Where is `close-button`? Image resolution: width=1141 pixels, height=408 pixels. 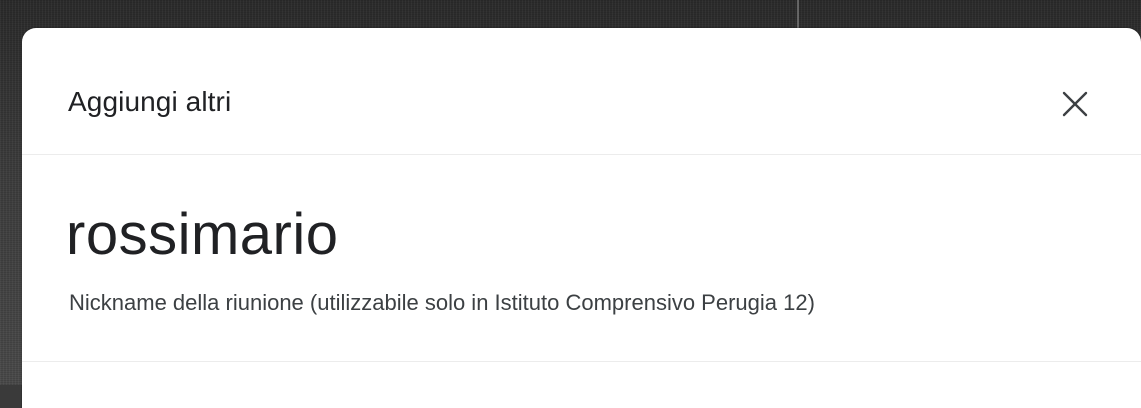 close-button is located at coordinates (1075, 104).